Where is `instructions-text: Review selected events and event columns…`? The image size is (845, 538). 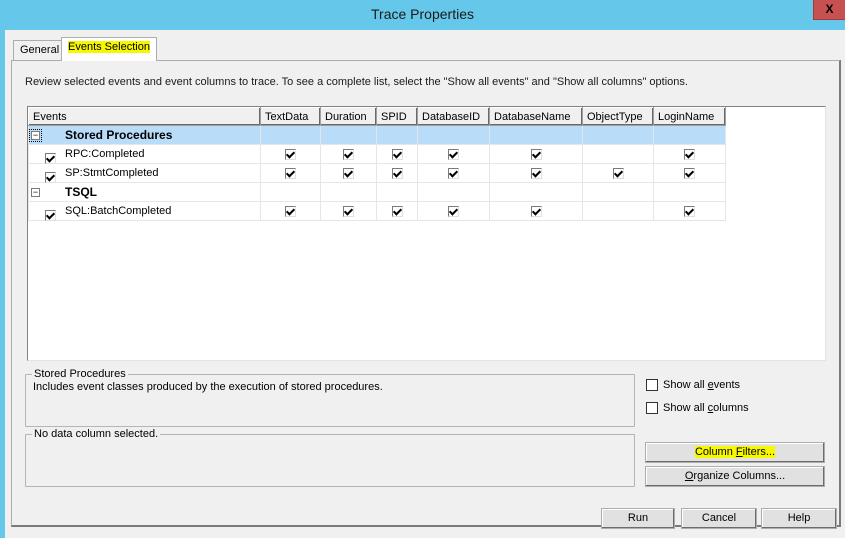 instructions-text: Review selected events and event columns… is located at coordinates (356, 82).